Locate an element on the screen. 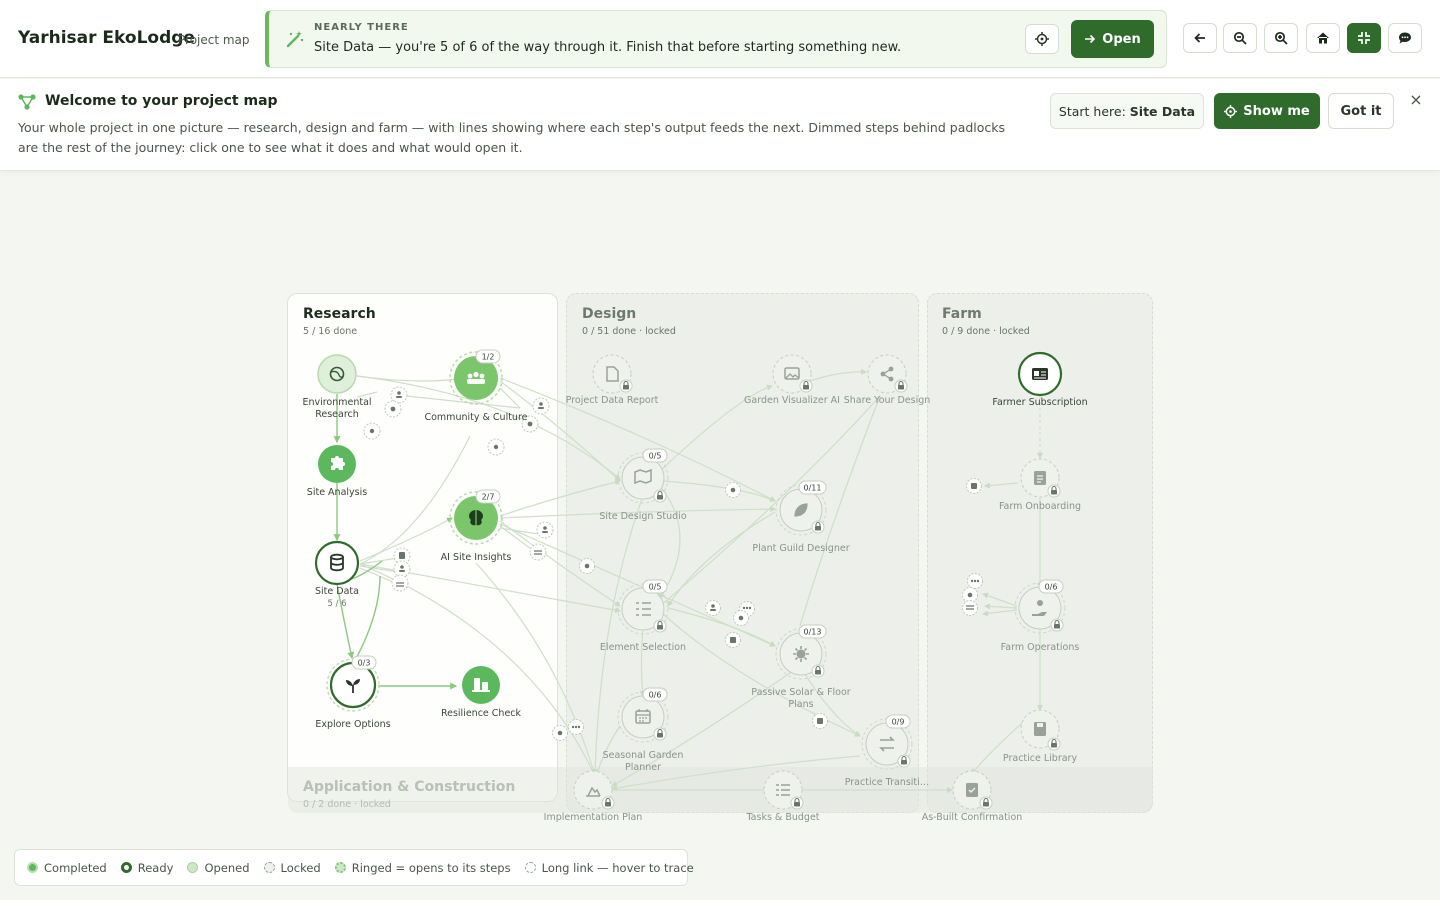  legend-label: Completed is located at coordinates (75, 867).